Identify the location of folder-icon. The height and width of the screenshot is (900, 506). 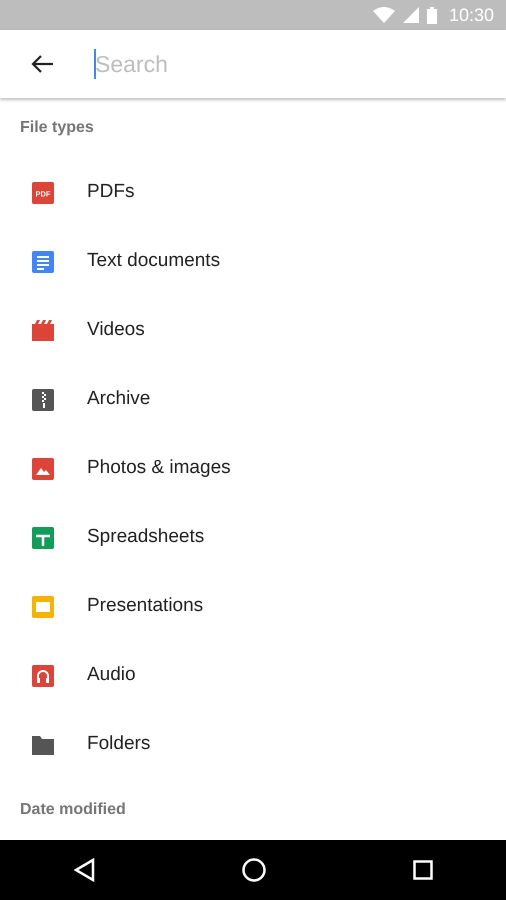
(43, 745).